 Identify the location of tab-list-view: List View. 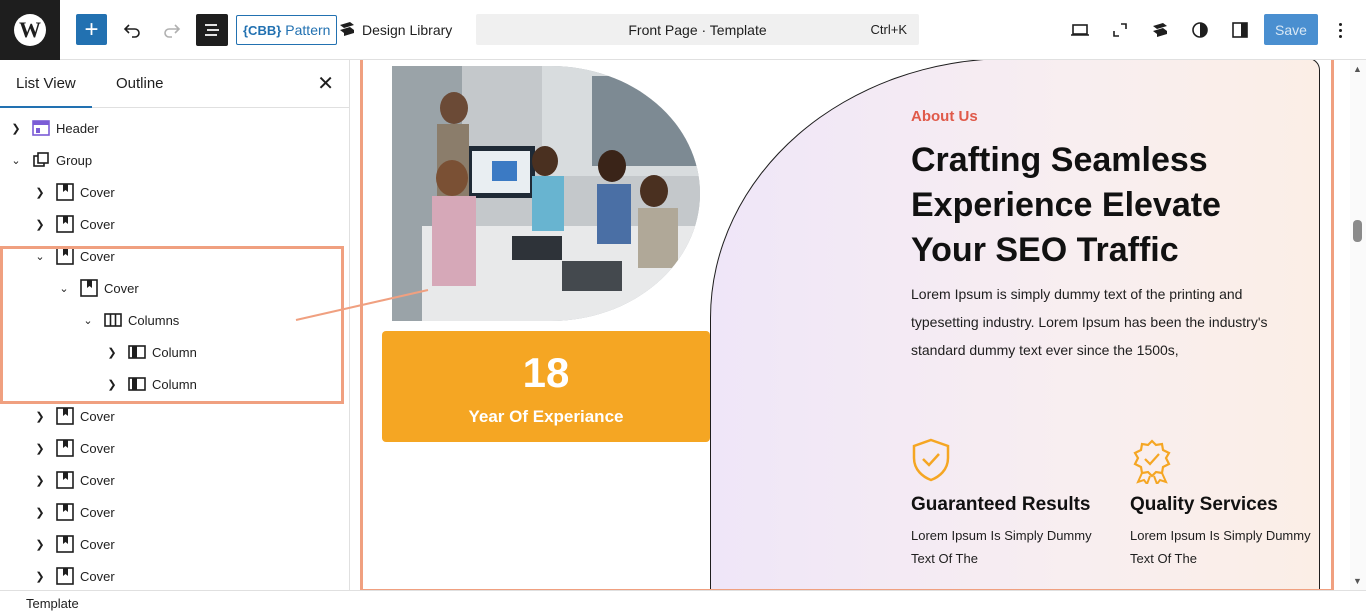
(46, 84).